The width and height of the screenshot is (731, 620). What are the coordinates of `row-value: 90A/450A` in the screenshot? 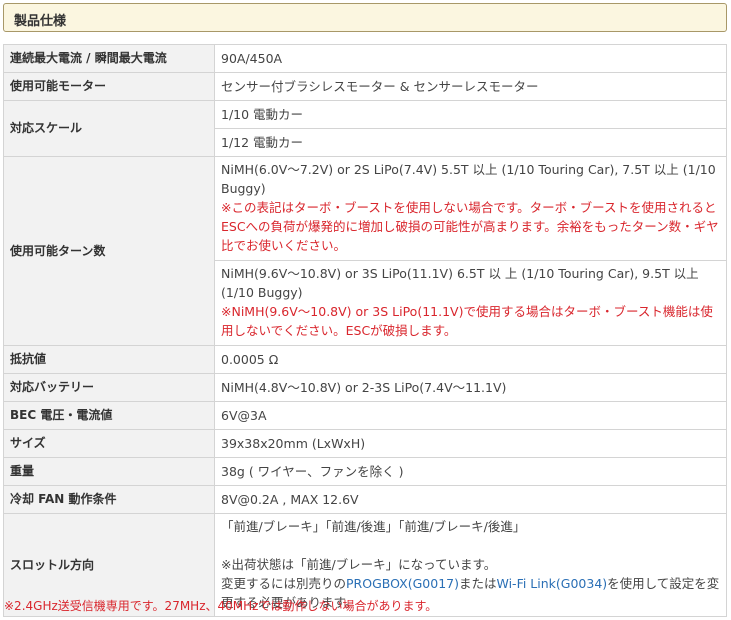 It's located at (470, 58).